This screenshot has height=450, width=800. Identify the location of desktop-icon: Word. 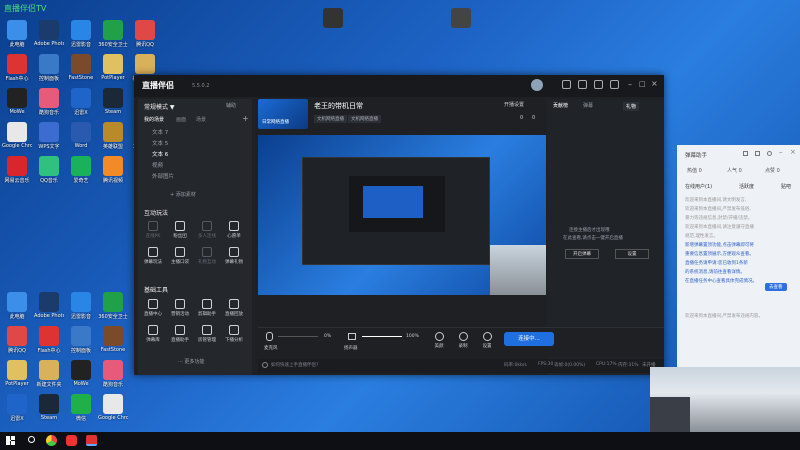
(81, 135).